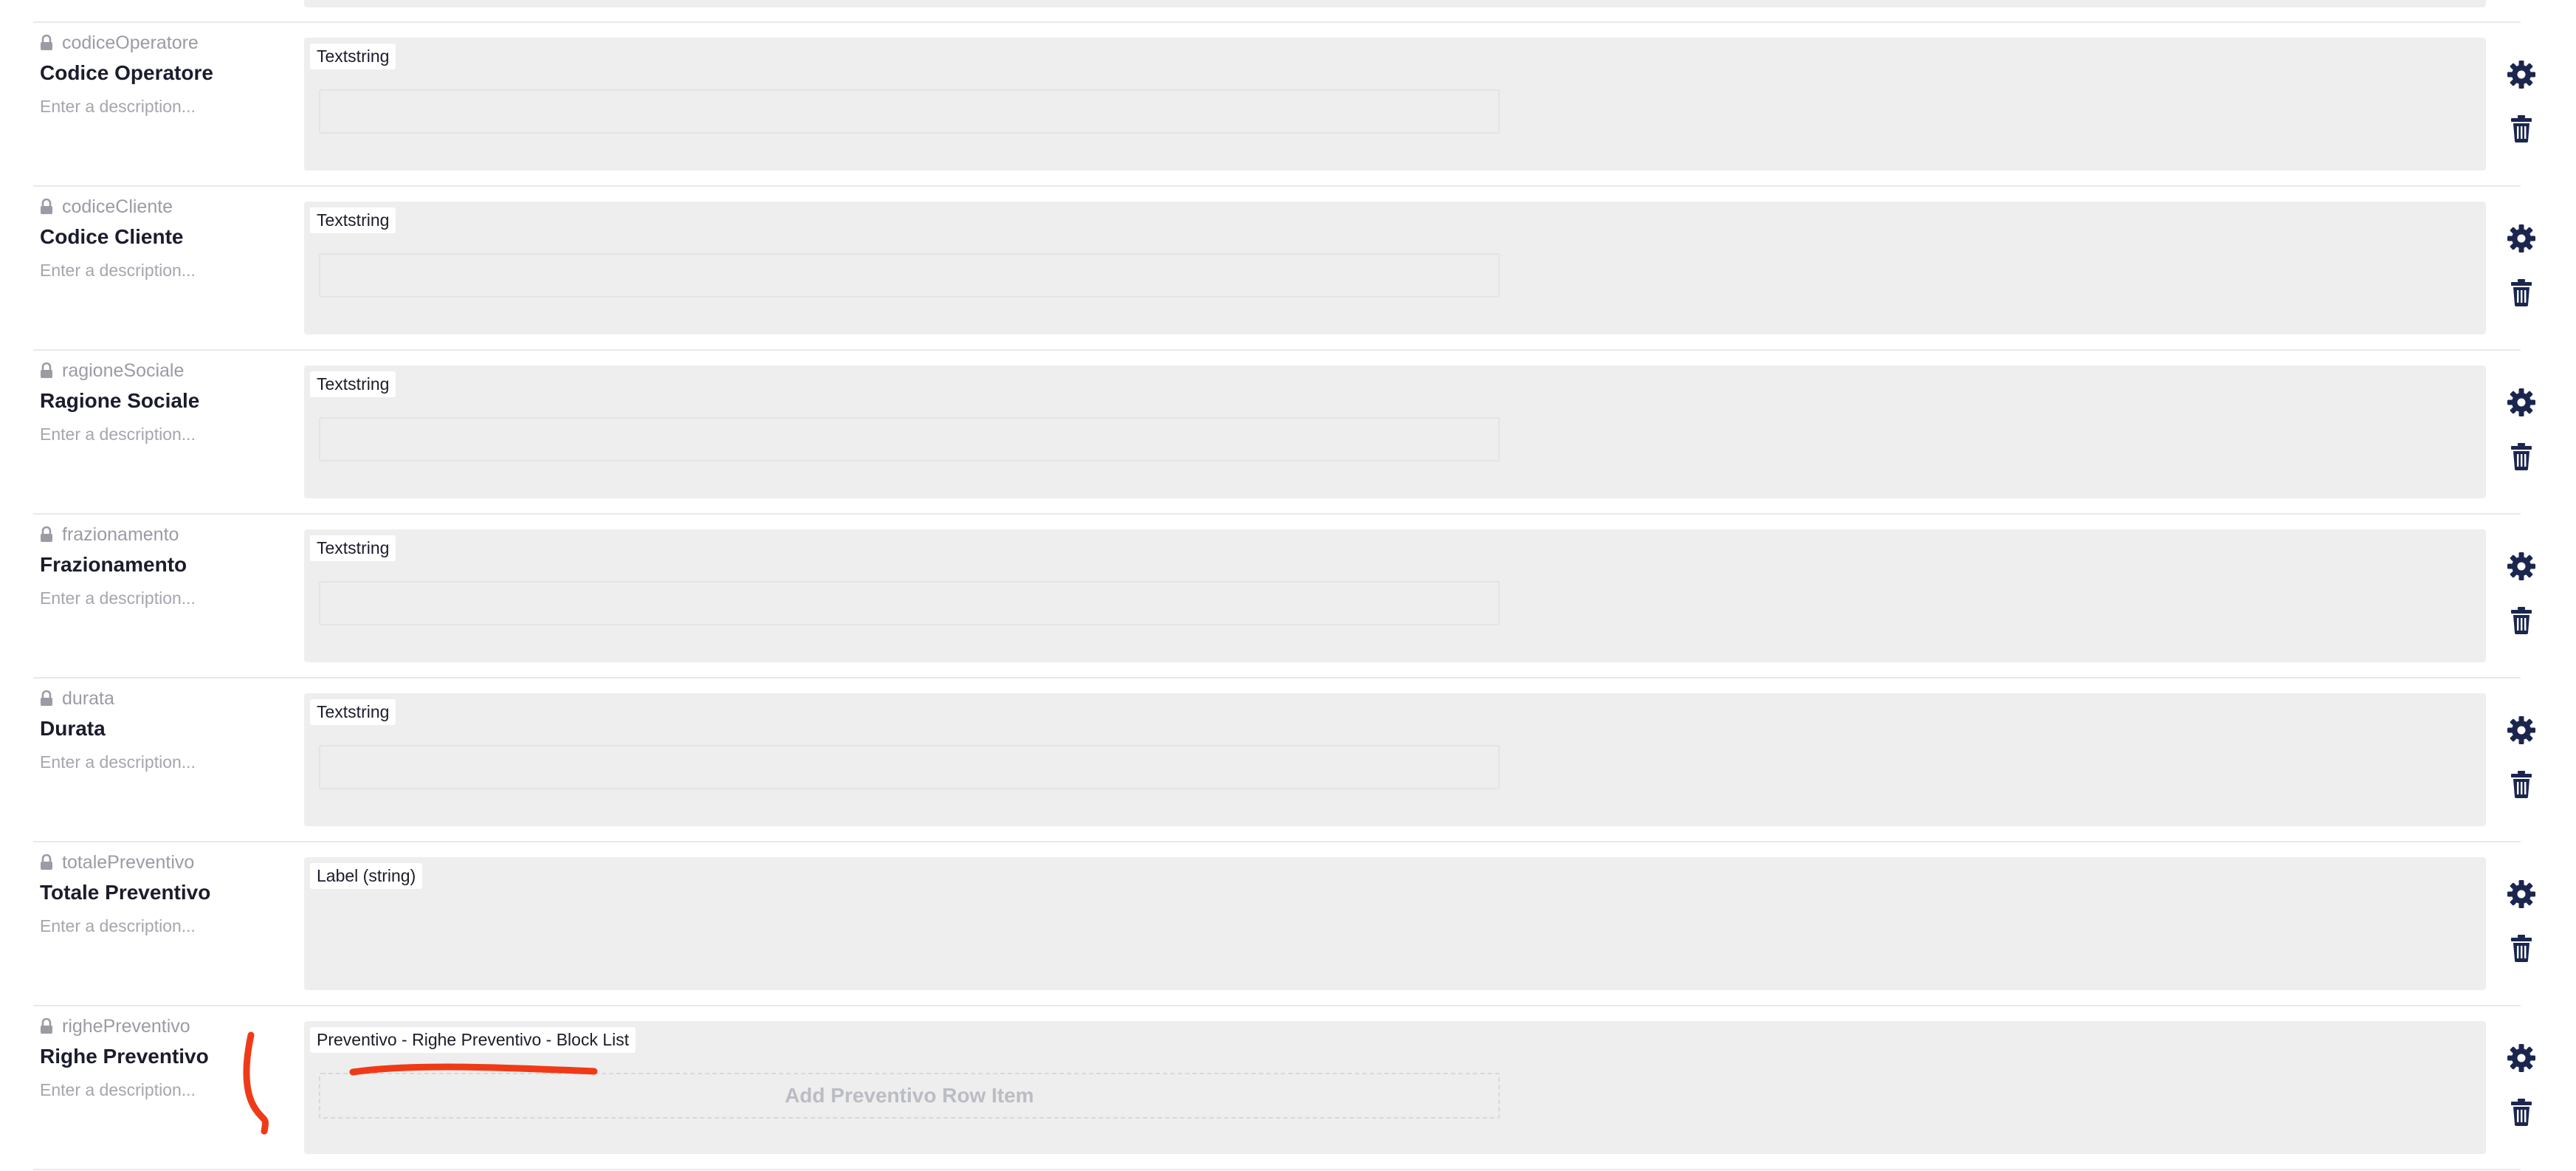  I want to click on property-alias: codiceCliente, so click(107, 207).